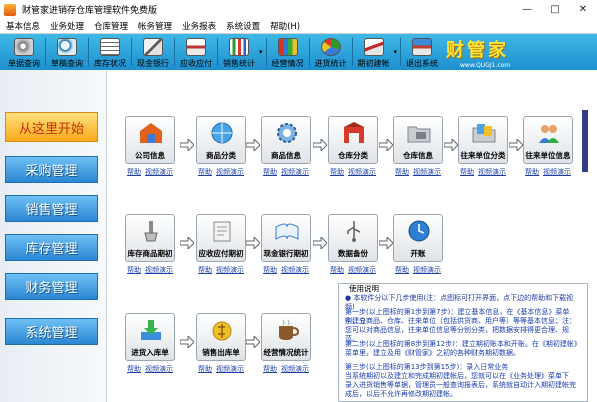 Image resolution: width=597 pixels, height=402 pixels. I want to click on maximize-button: □, so click(555, 9).